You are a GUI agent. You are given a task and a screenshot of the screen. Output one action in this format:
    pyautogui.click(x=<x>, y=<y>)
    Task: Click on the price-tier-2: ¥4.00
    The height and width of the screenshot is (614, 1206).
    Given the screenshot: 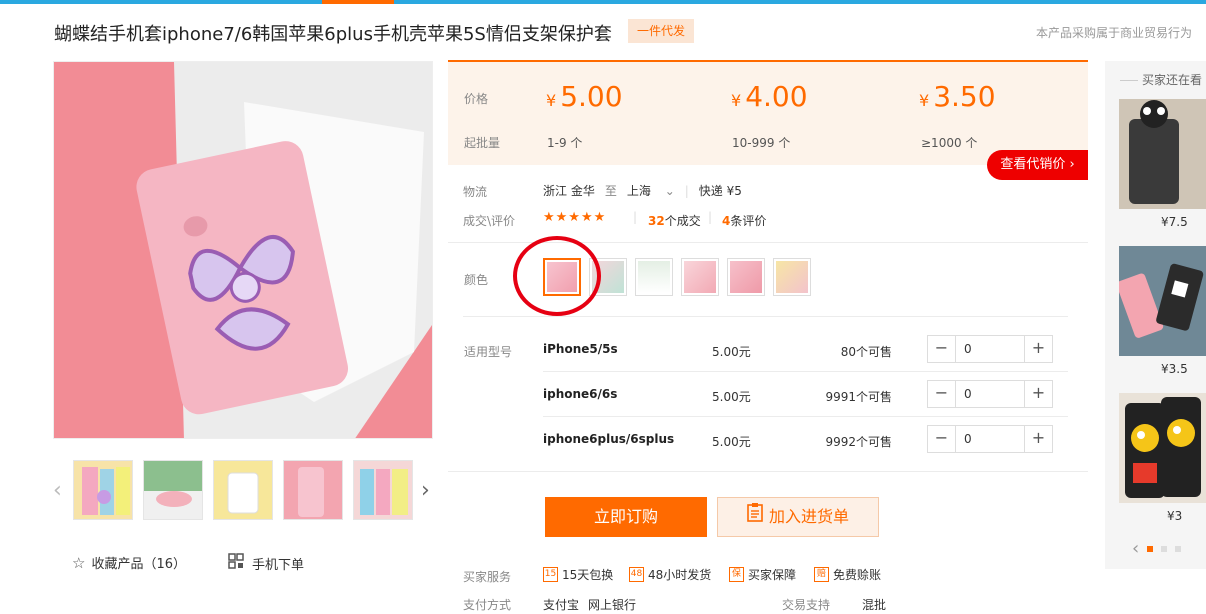 What is the action you would take?
    pyautogui.click(x=769, y=96)
    